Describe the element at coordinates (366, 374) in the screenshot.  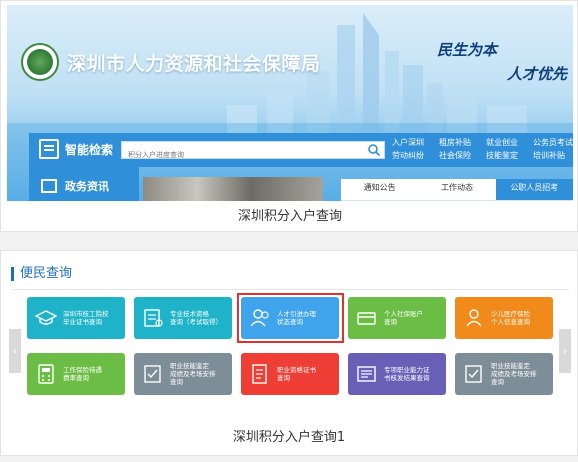
I see `newspaper-icon` at that location.